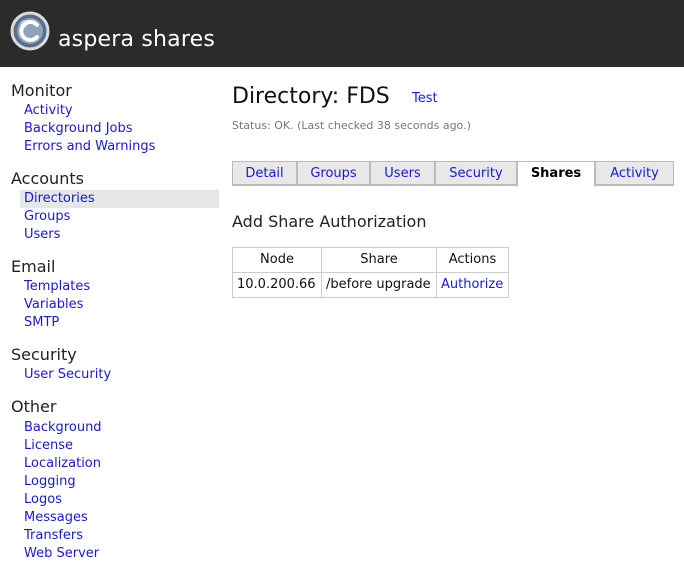  What do you see at coordinates (34, 406) in the screenshot?
I see `sidebar-section-other: Other` at bounding box center [34, 406].